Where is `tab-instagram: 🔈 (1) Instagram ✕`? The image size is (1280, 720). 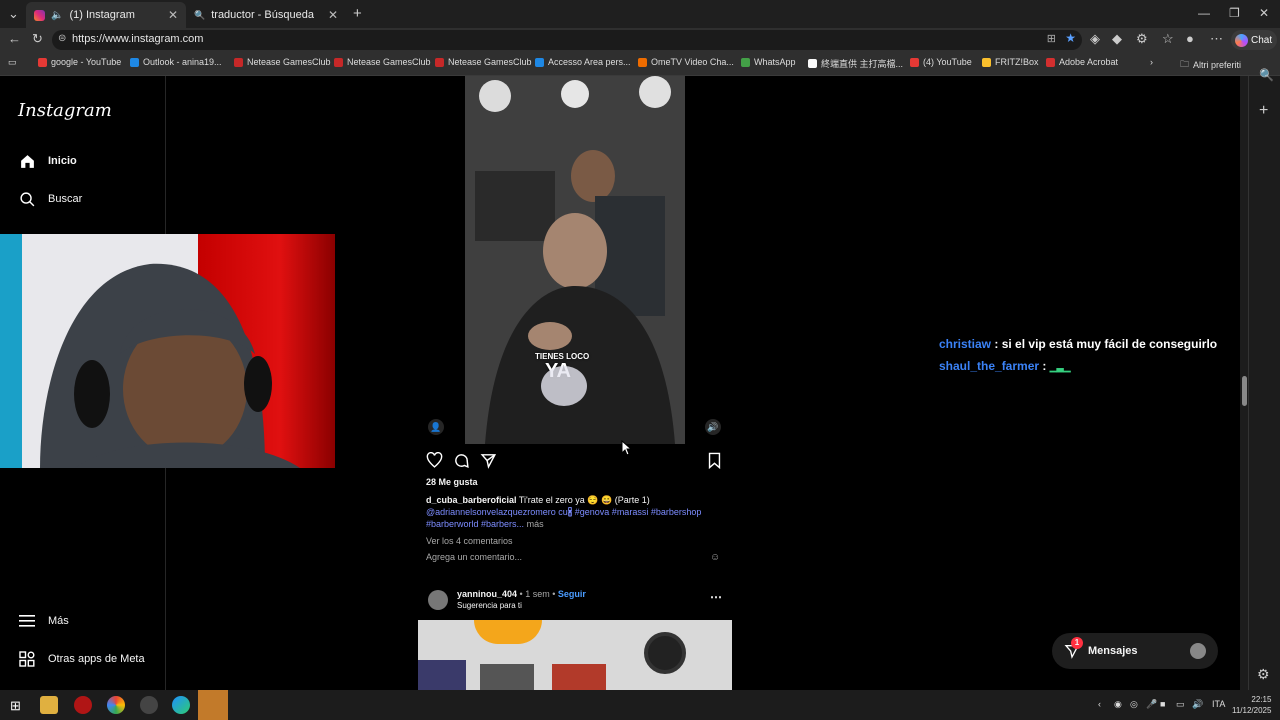
tab-instagram: 🔈 (1) Instagram ✕ is located at coordinates (106, 15).